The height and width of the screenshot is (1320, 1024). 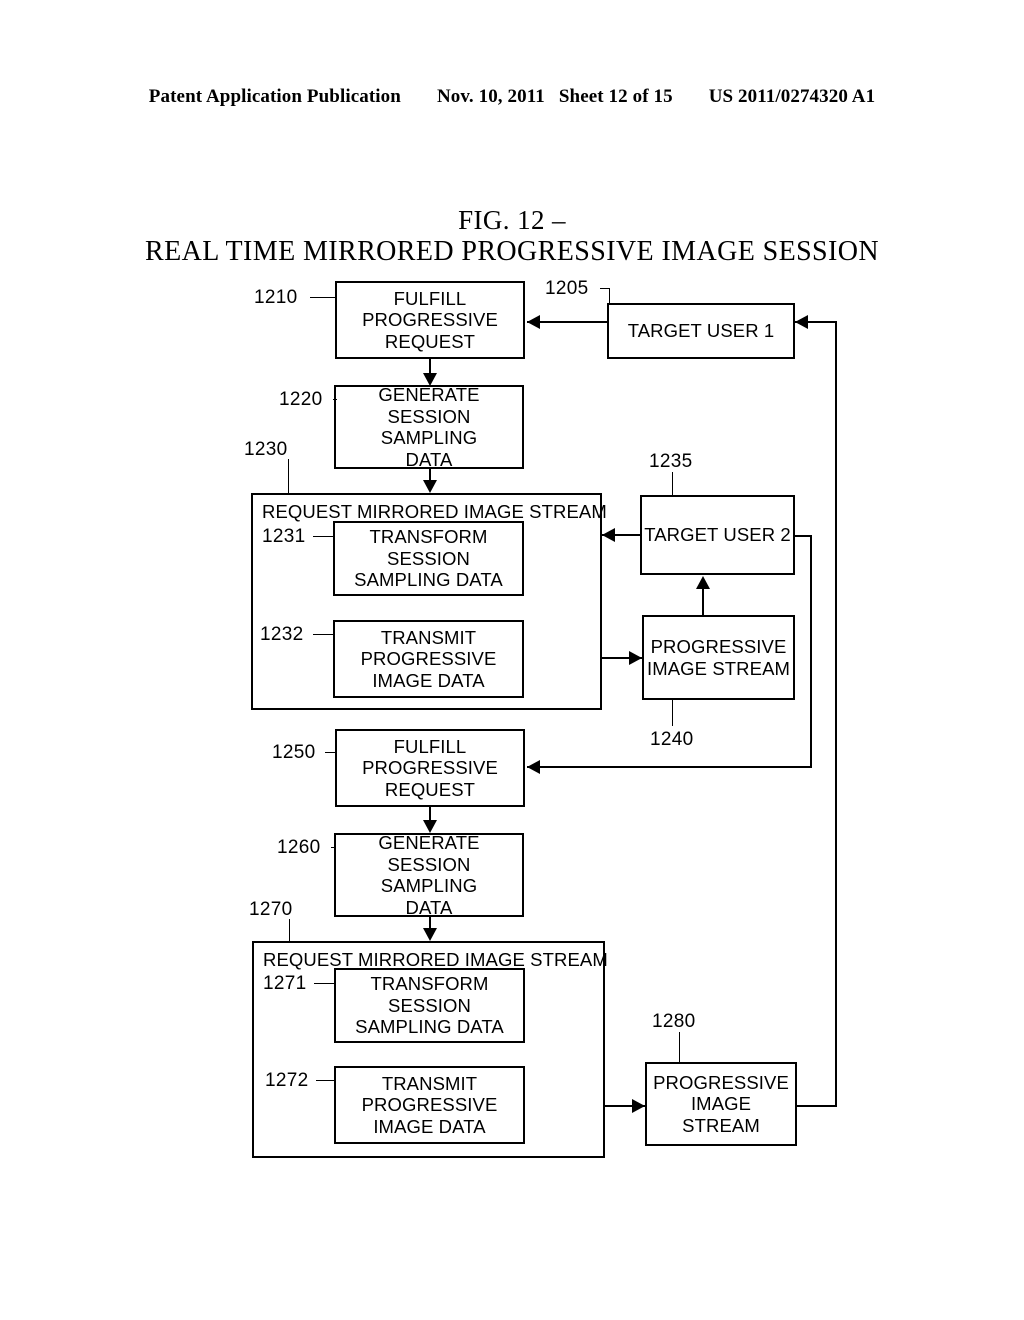 I want to click on connector-stream1-to-tu2, so click(x=703, y=602).